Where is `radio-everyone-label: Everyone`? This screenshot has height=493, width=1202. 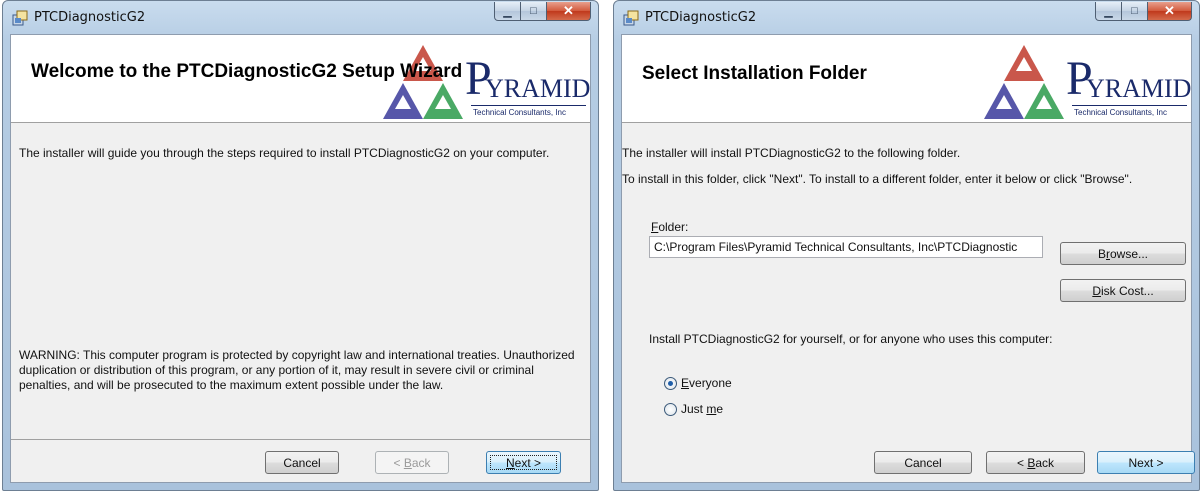
radio-everyone-label: Everyone is located at coordinates (706, 383).